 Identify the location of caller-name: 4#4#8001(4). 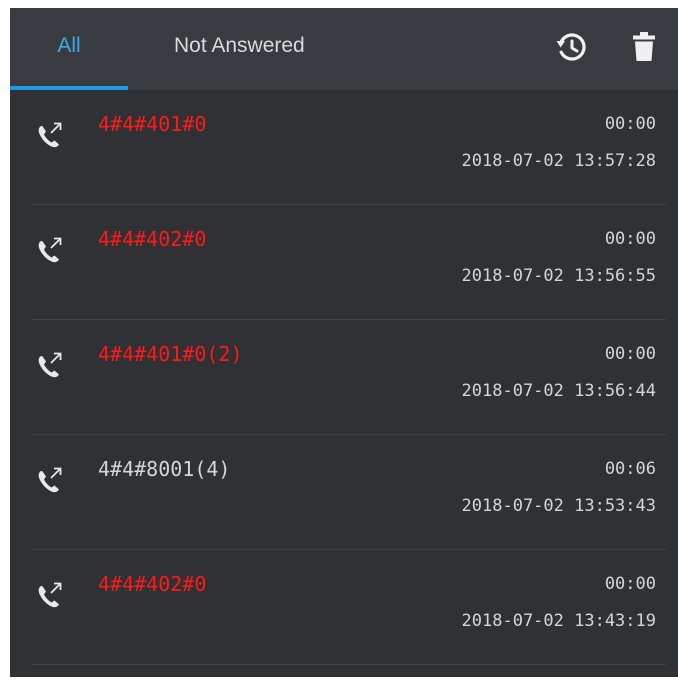
(164, 469).